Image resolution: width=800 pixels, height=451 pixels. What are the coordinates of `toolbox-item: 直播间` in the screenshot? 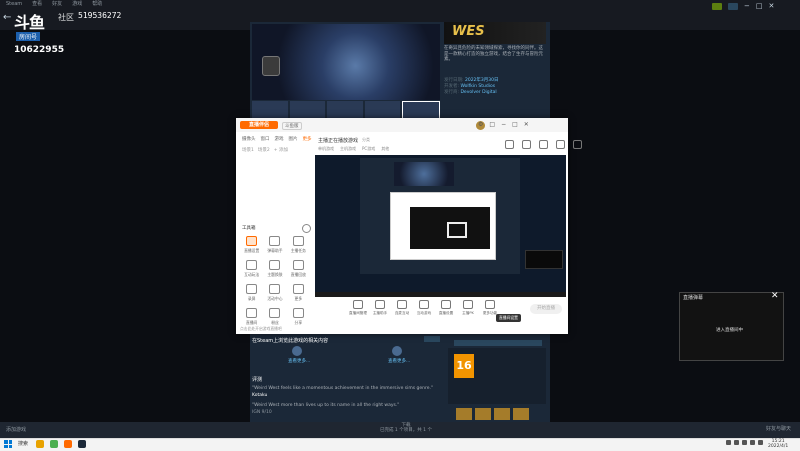 It's located at (251, 317).